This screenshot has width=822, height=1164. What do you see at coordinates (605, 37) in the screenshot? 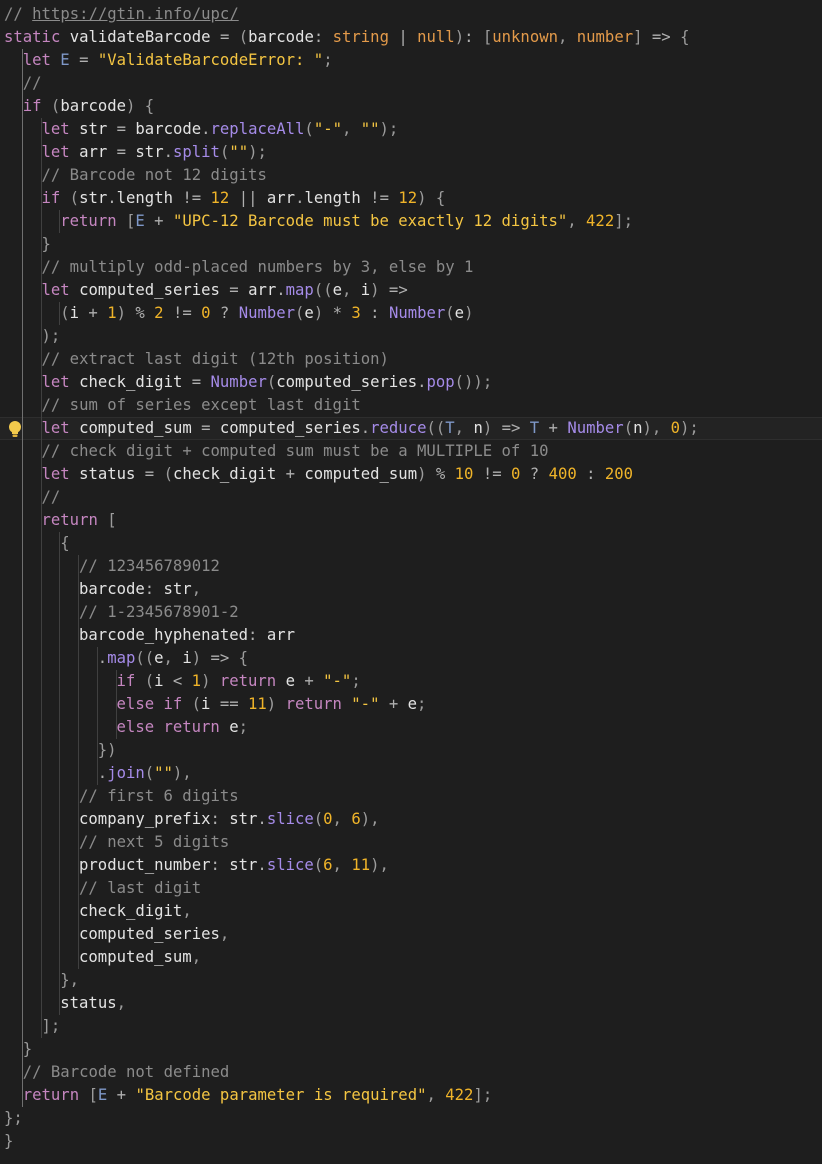
I see `code-token: number` at bounding box center [605, 37].